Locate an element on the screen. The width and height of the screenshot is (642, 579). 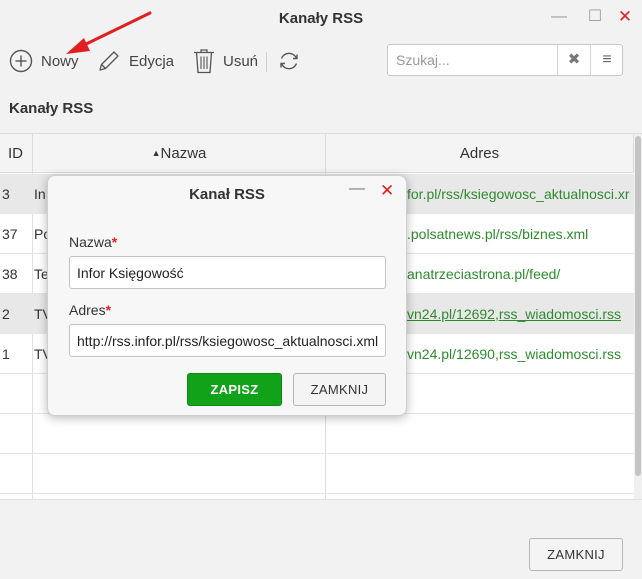
title-bar: Kanały RSS — ☐ ✕ is located at coordinates (321, 19).